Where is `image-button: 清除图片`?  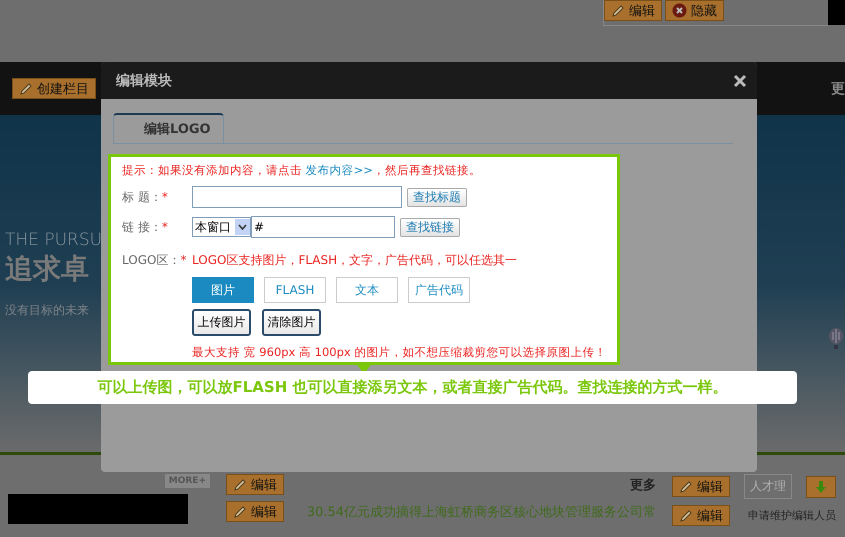 image-button: 清除图片 is located at coordinates (291, 322).